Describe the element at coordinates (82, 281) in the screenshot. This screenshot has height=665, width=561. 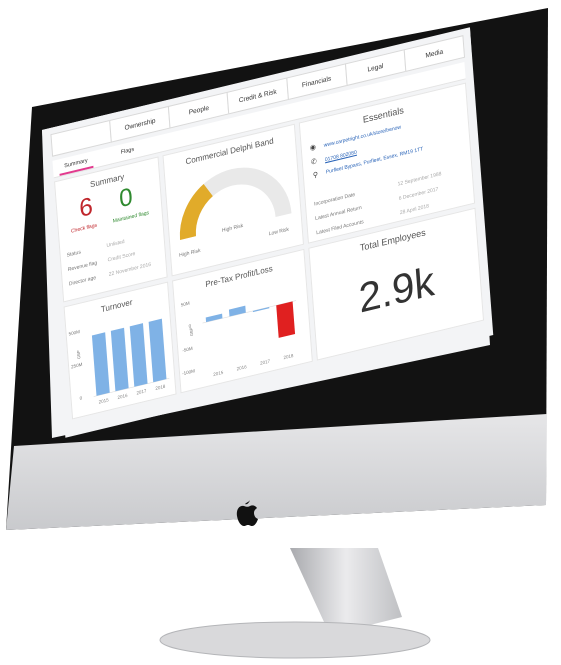
I see `row-label: Director age` at that location.